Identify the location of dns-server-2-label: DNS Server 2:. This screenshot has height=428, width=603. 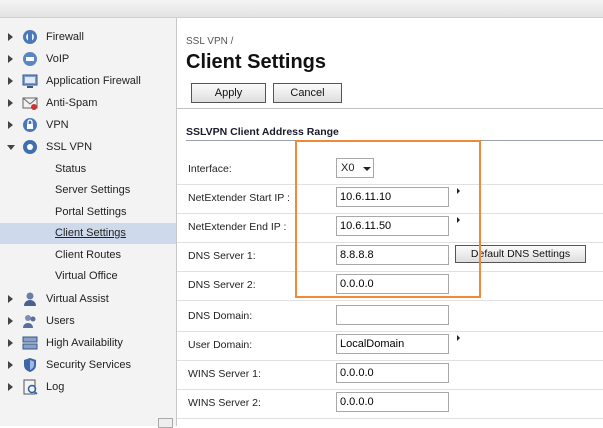
(222, 285).